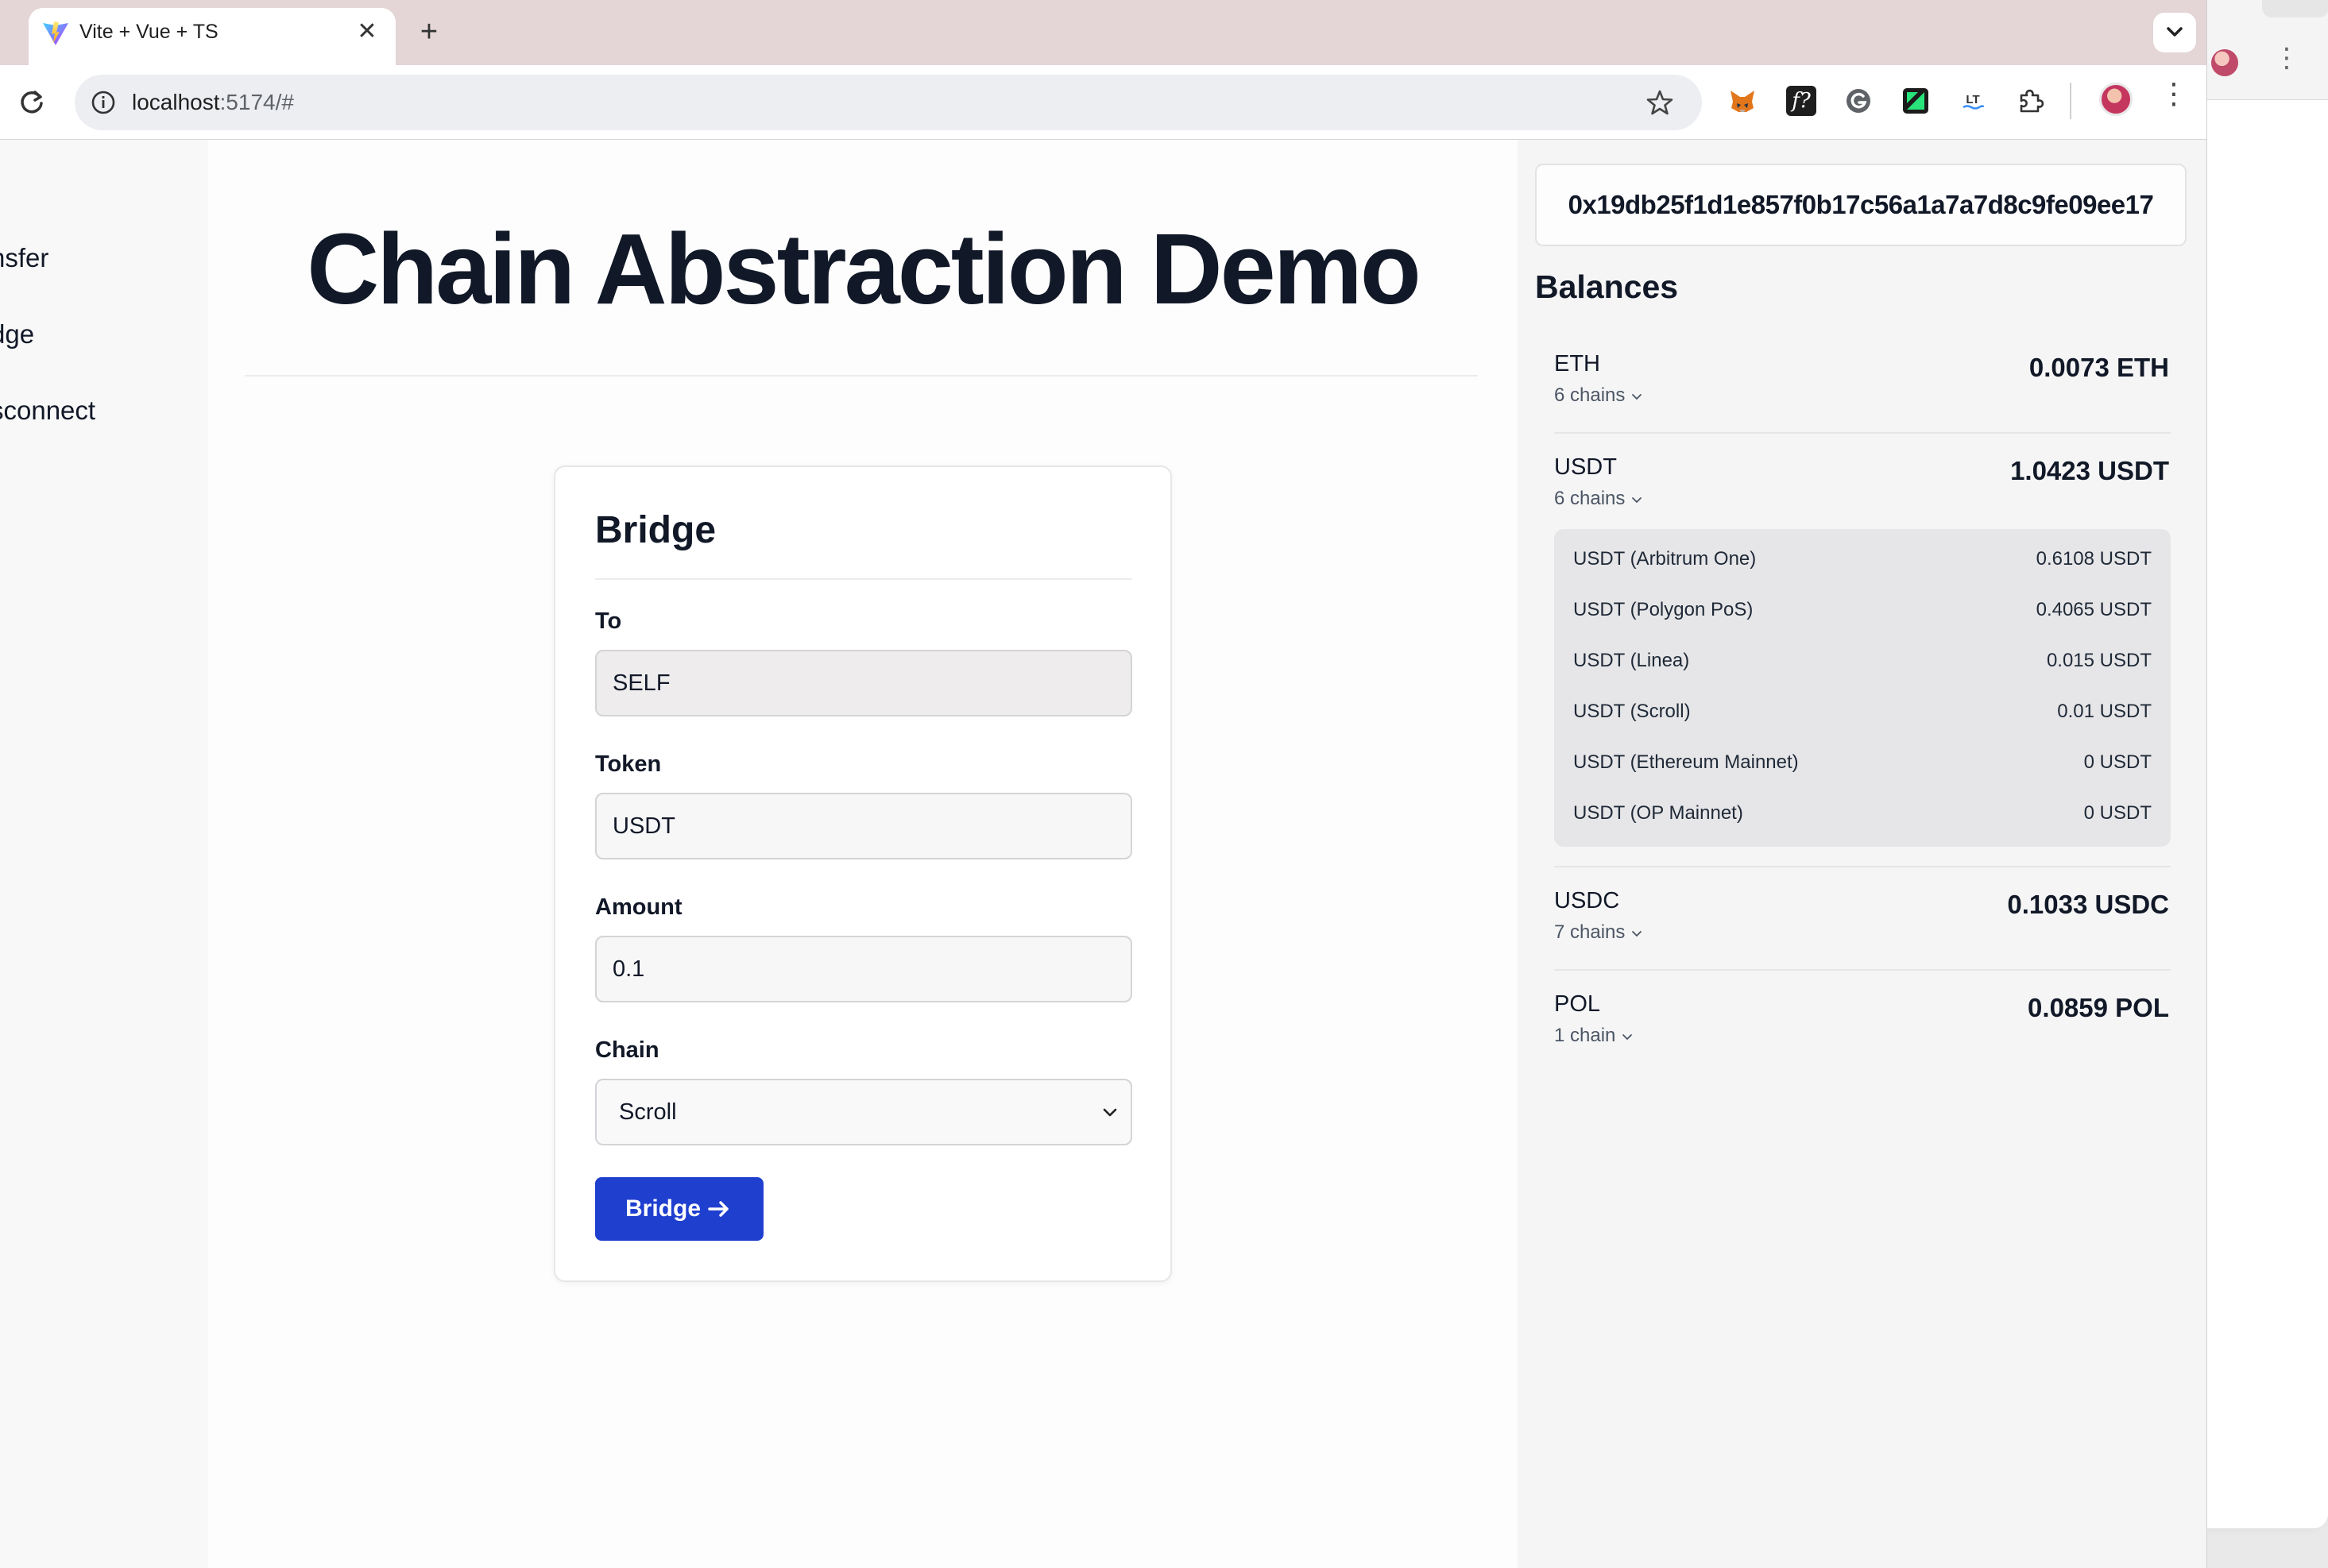  I want to click on kebab-menu-icon: ⋮, so click(2174, 93).